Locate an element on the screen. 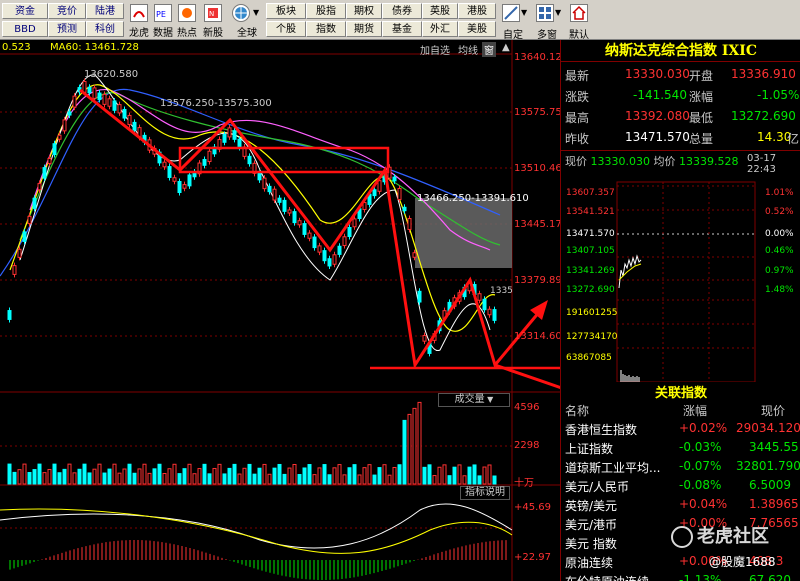 The height and width of the screenshot is (581, 800). btn-fund: 资金 is located at coordinates (25, 11).